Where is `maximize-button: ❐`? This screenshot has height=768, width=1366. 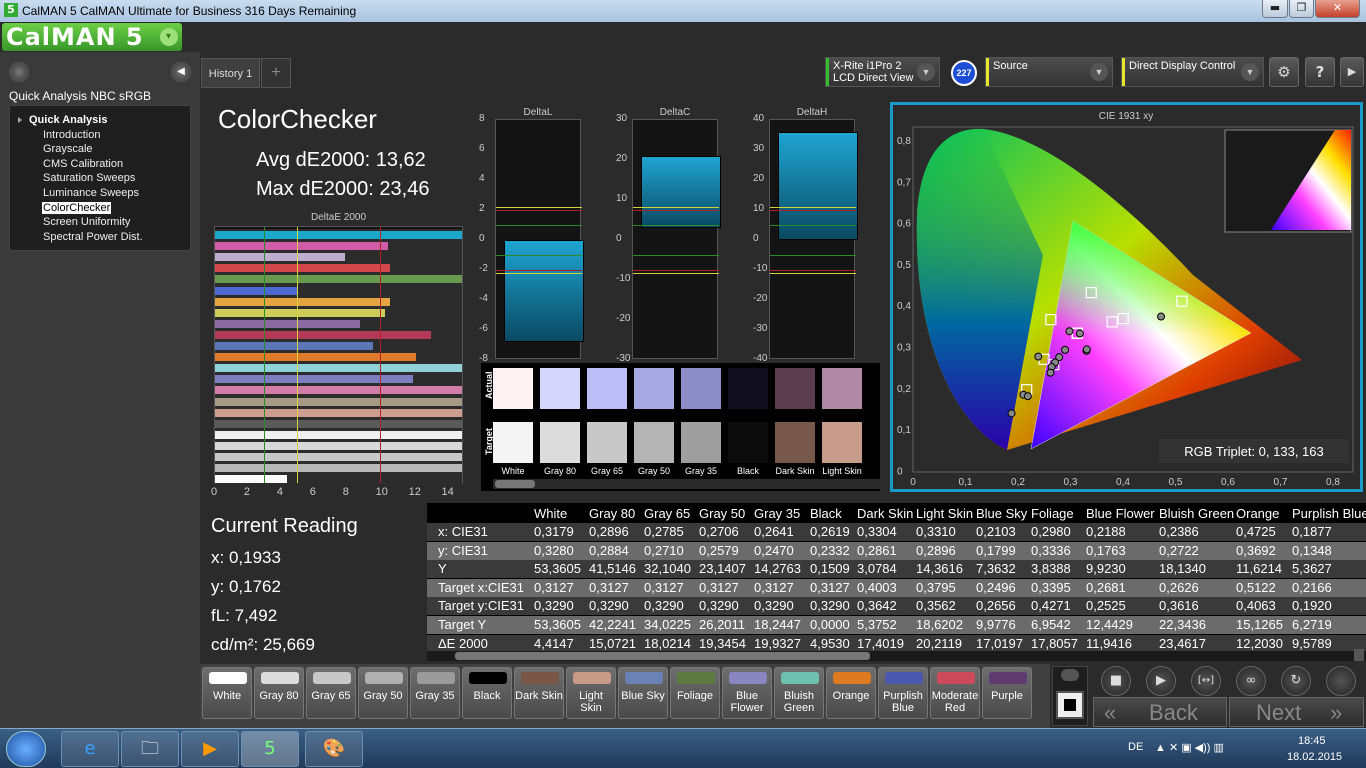 maximize-button: ❐ is located at coordinates (1301, 9).